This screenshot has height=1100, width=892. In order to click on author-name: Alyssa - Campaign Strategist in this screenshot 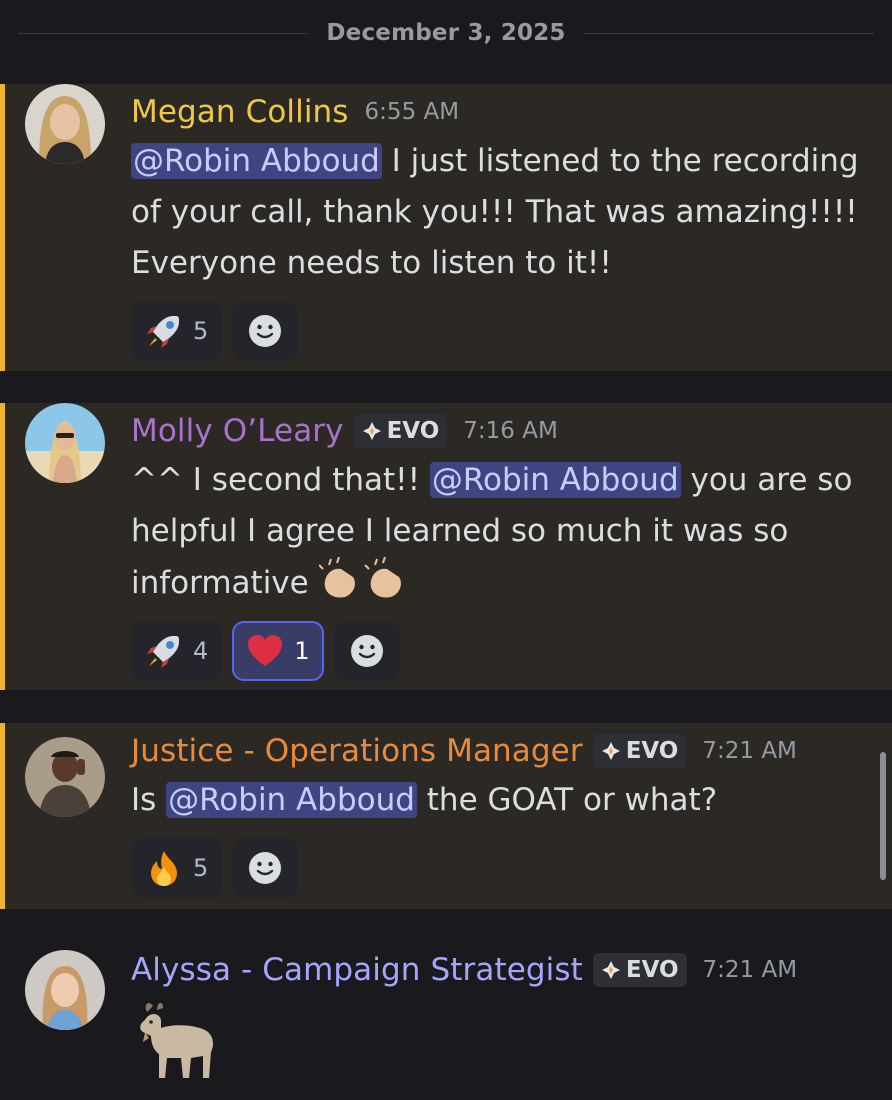, I will do `click(357, 970)`.